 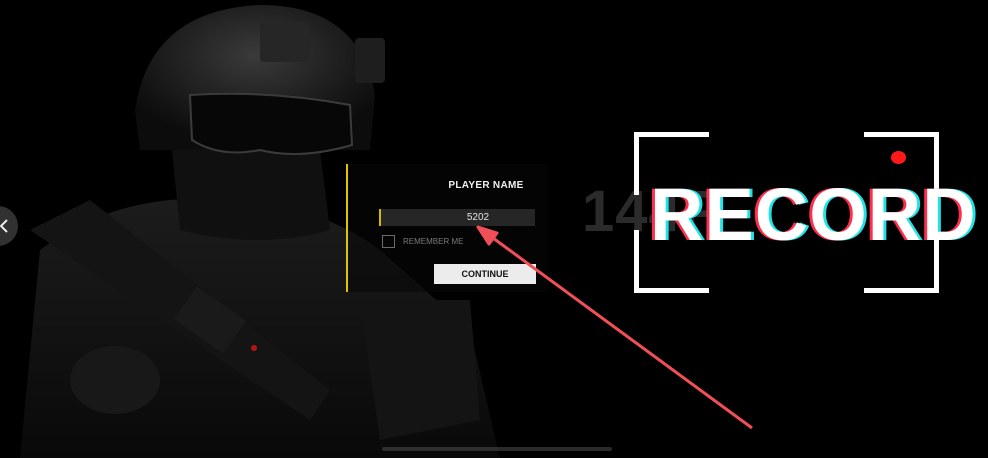 I want to click on login-panel: PLAYER NAME REMEMBER ME CONTINUE, so click(x=447, y=228).